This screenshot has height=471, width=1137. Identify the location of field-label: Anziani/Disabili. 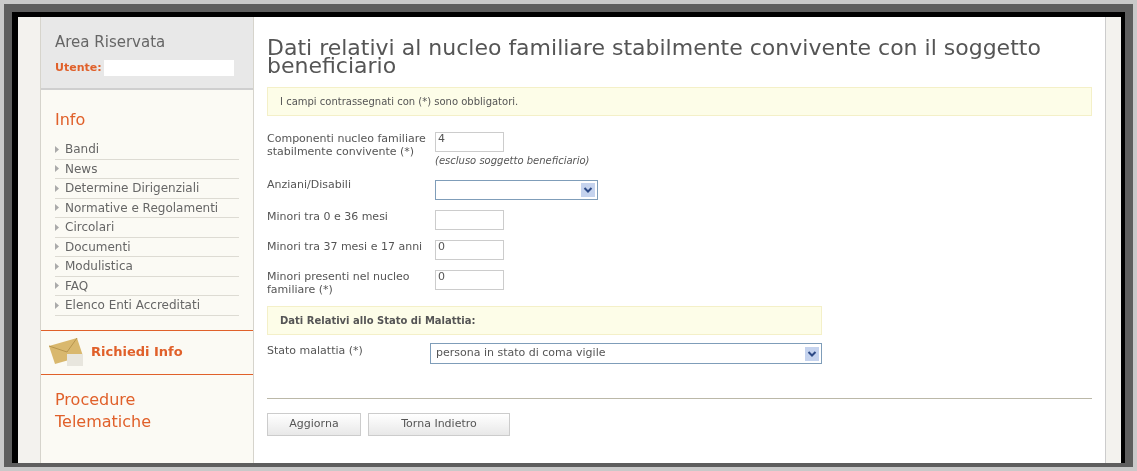
(309, 184).